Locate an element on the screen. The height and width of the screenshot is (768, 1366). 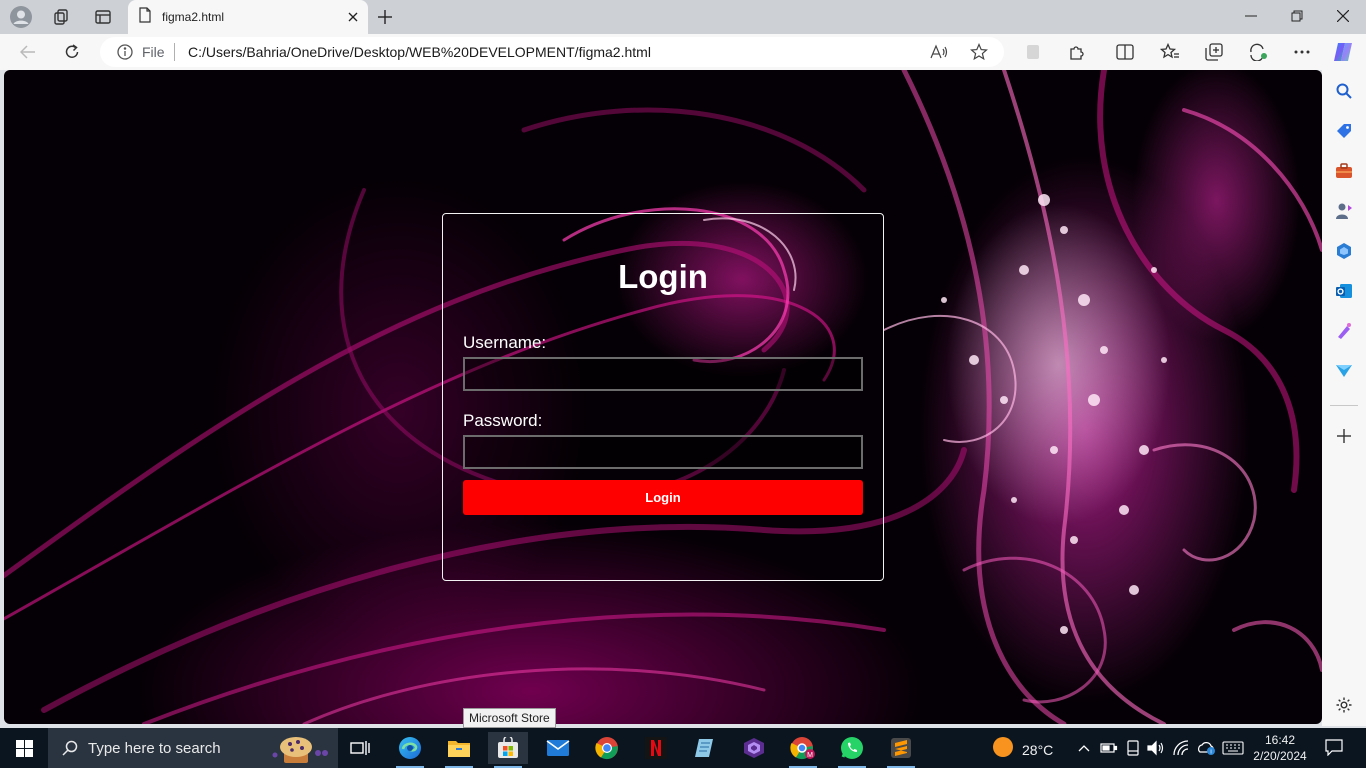
username-label: Username: is located at coordinates (505, 342).